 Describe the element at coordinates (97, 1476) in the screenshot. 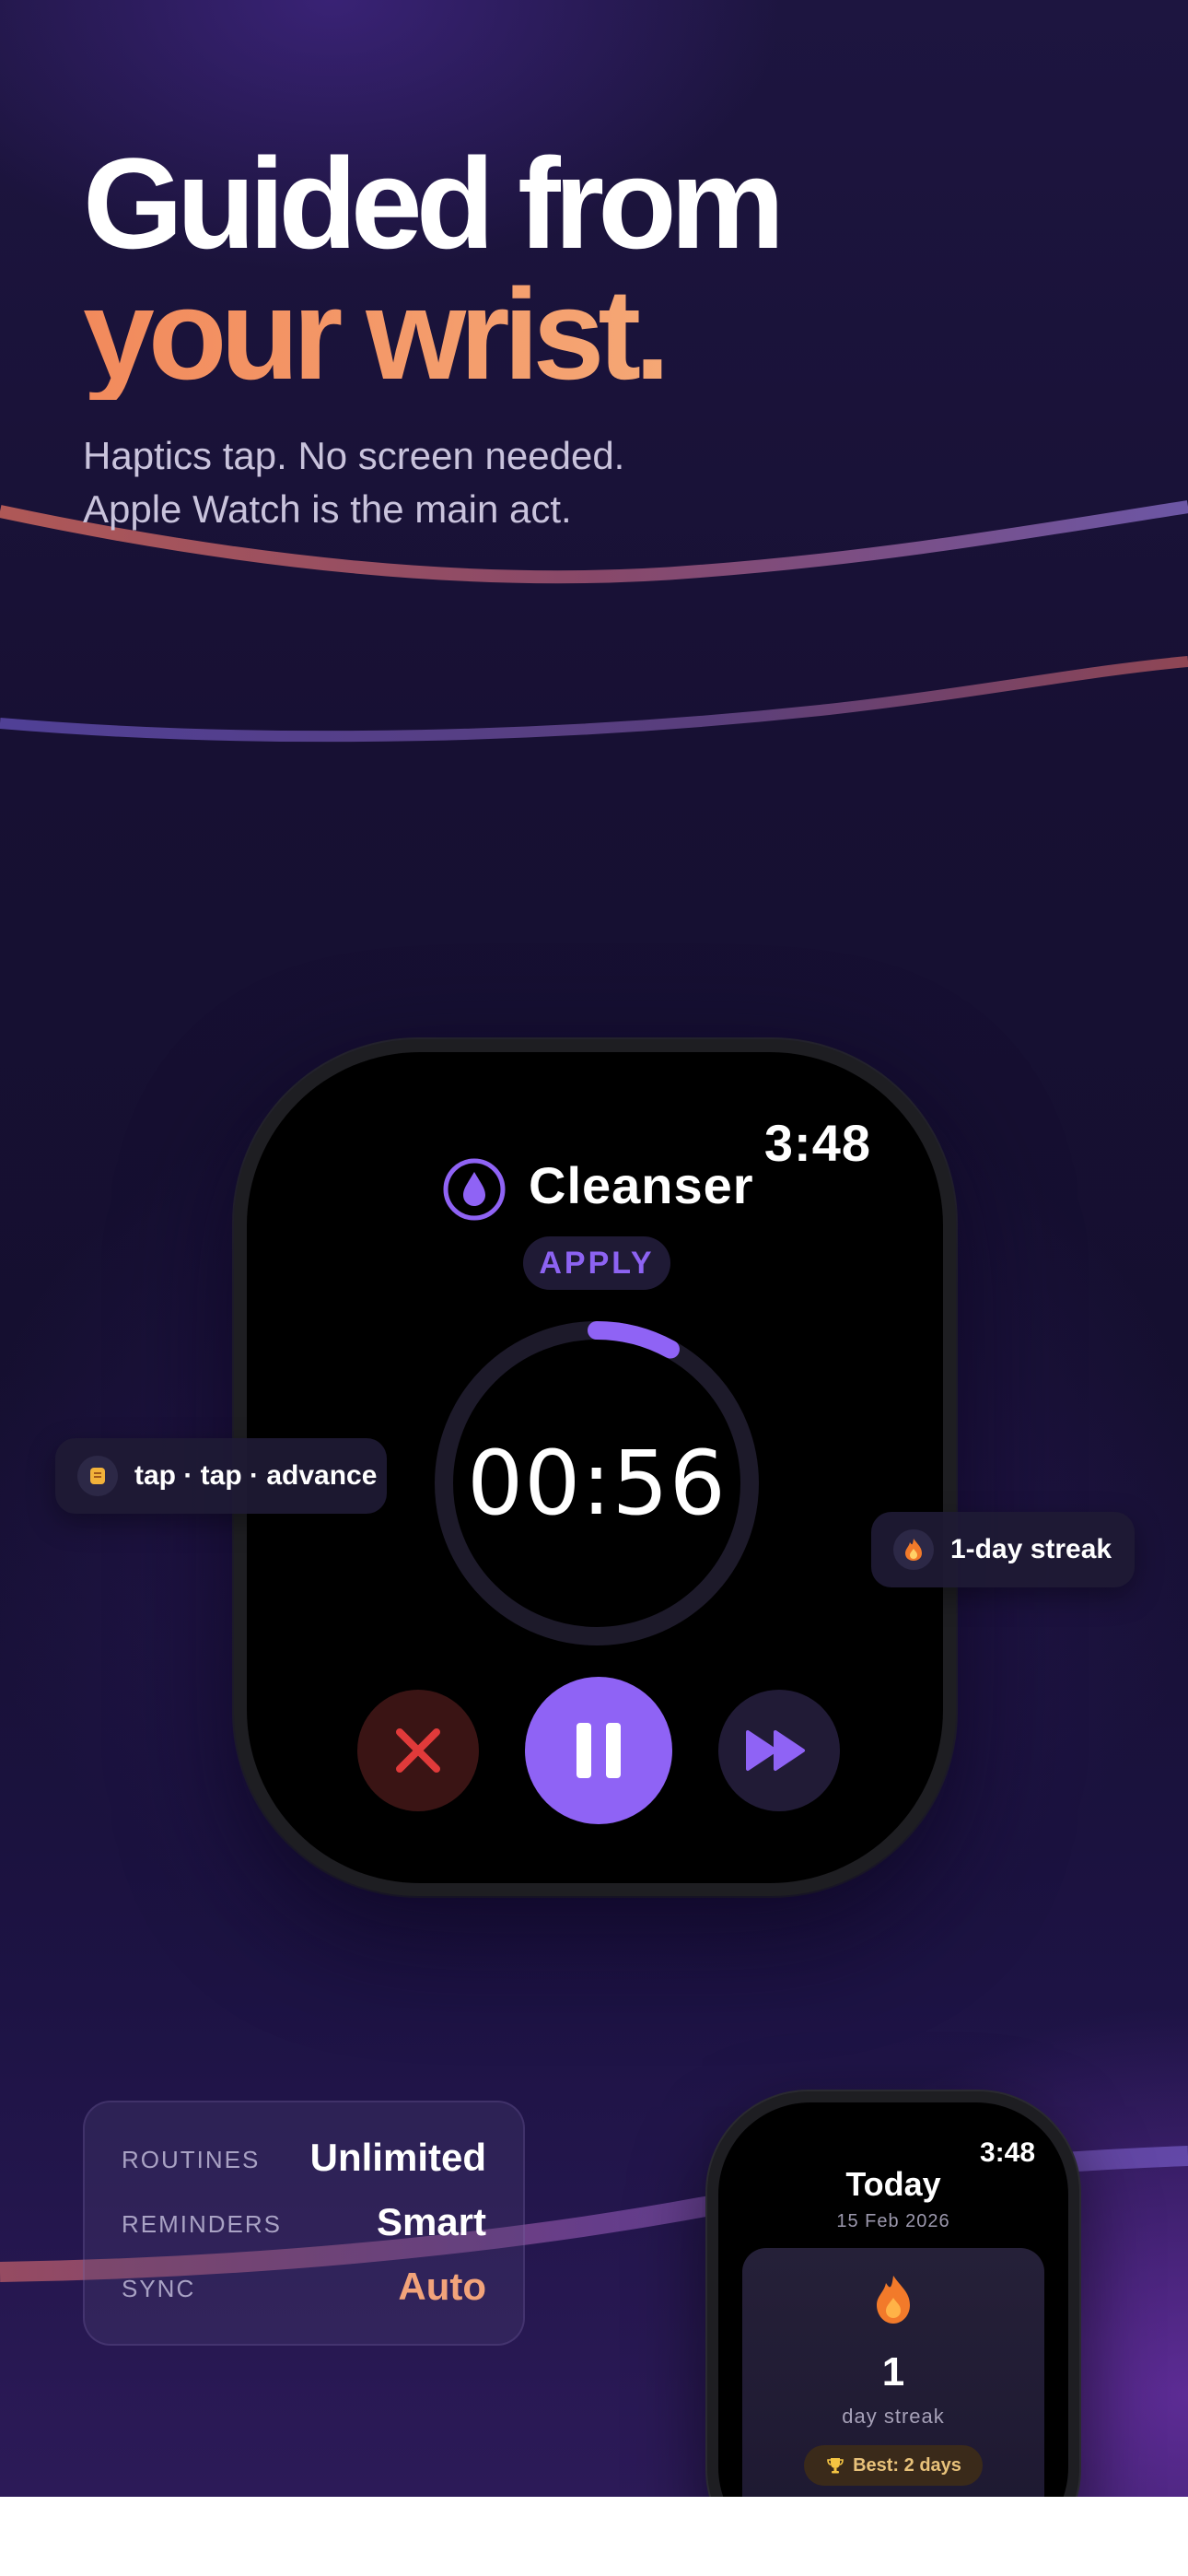

I see `haptic-icon` at that location.